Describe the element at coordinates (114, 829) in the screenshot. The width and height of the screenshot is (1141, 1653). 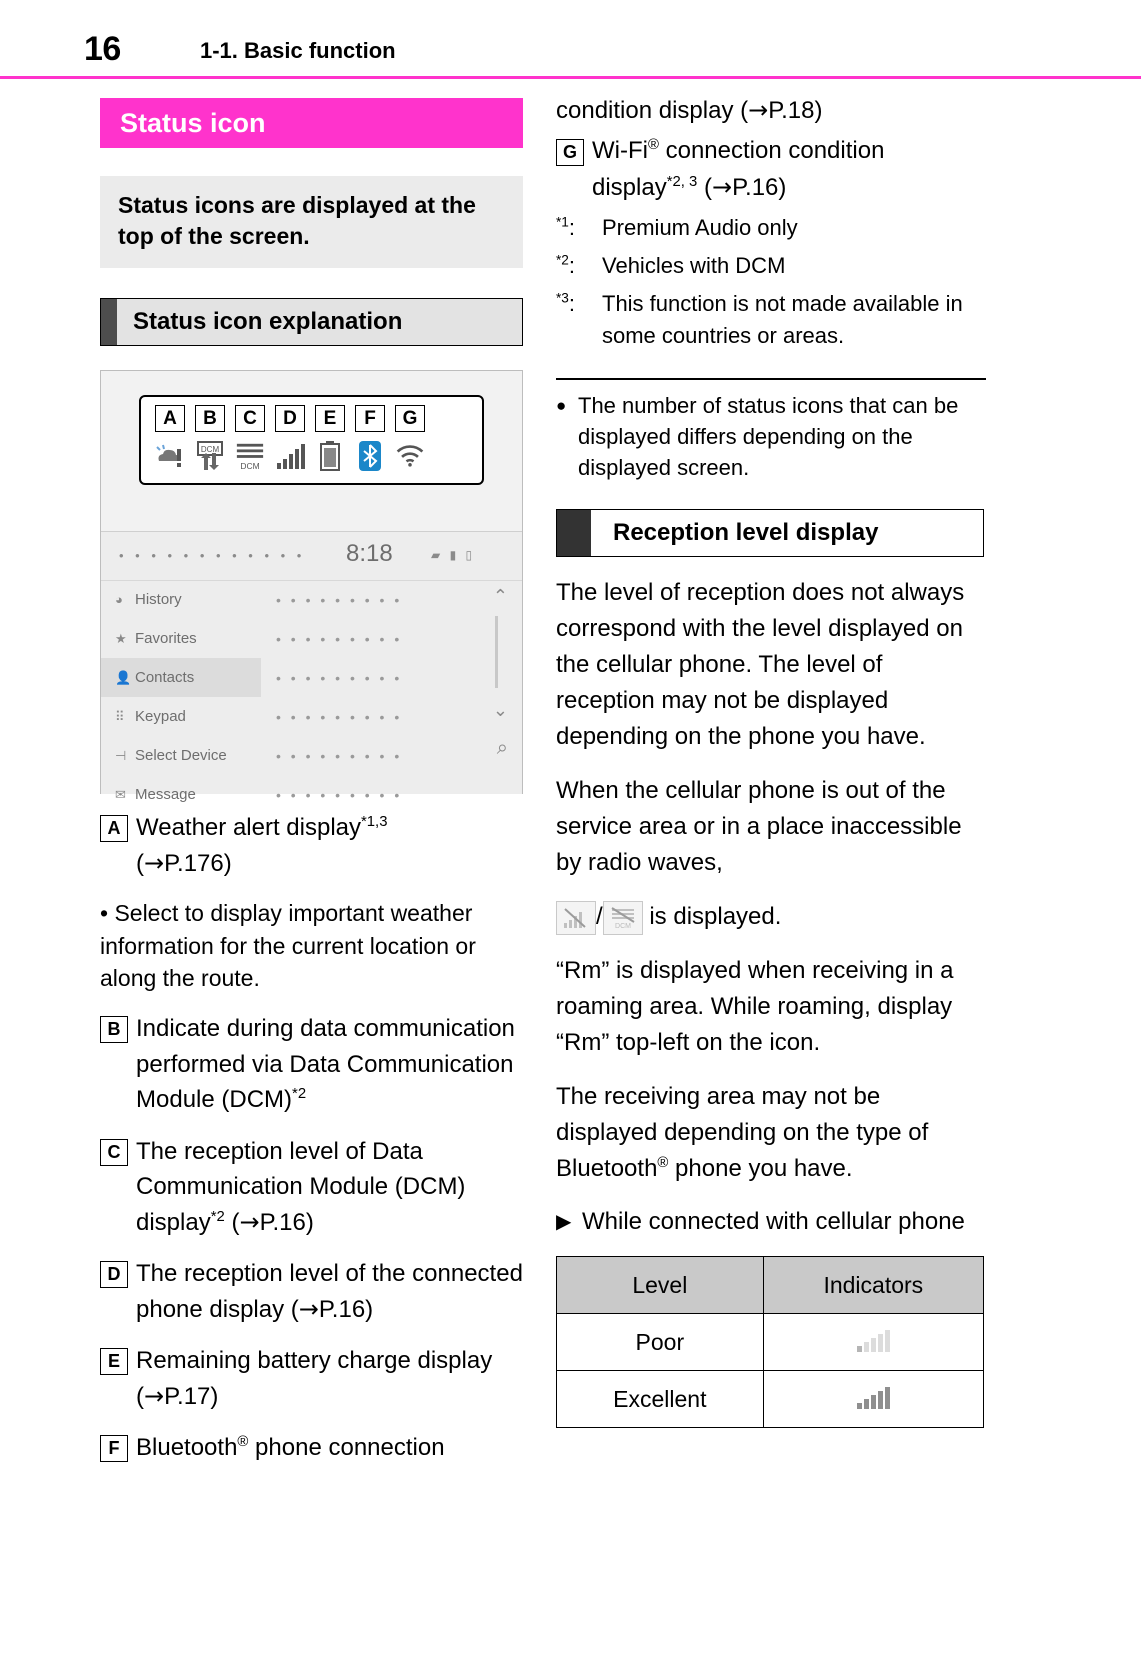
I see `item-tag-a: A` at that location.